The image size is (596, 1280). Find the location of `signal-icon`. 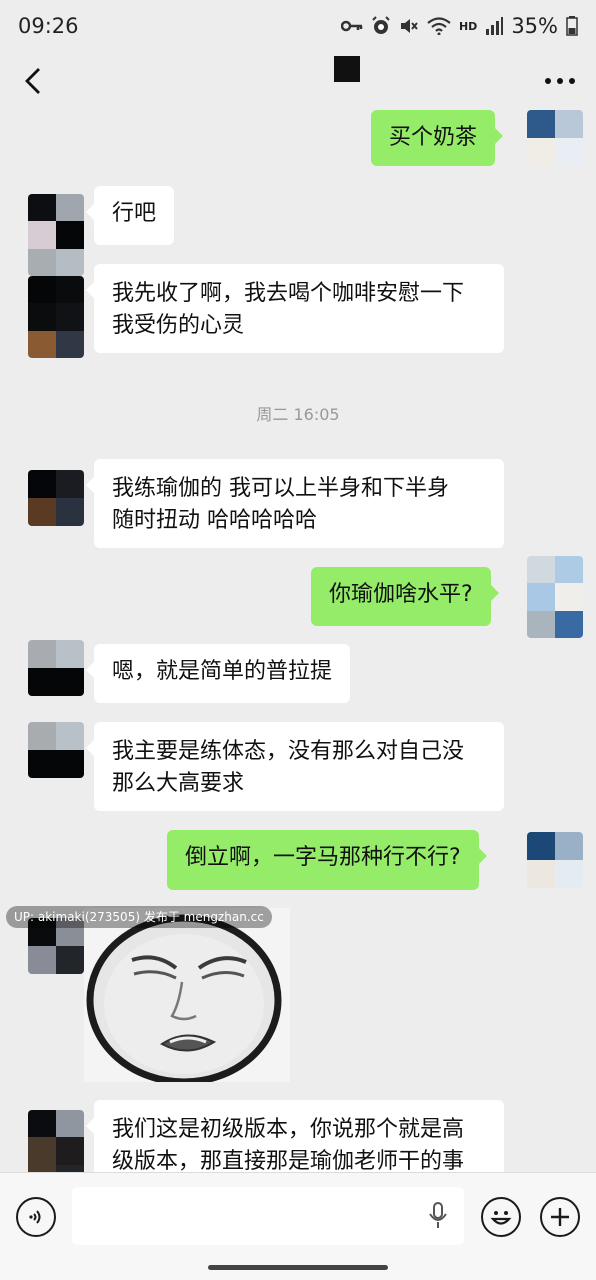

signal-icon is located at coordinates (495, 26).